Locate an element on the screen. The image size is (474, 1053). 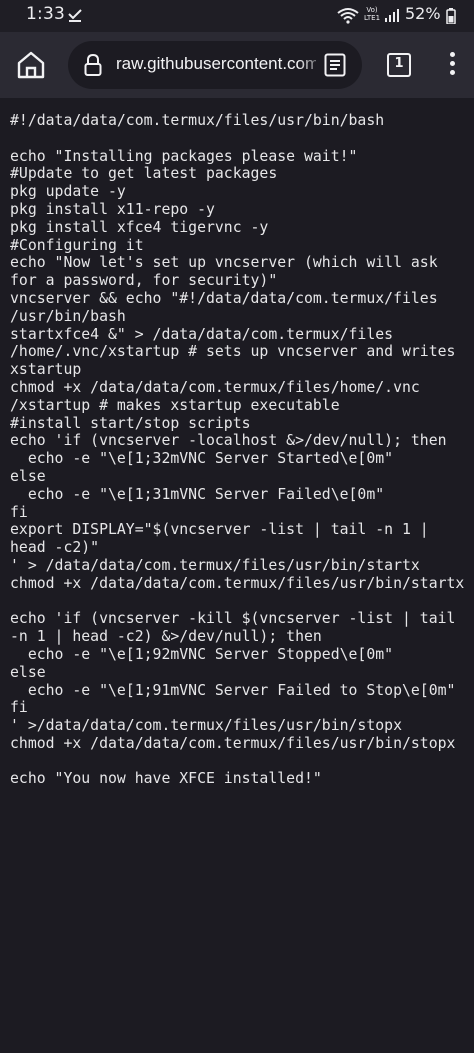
signal-icon is located at coordinates (392, 15).